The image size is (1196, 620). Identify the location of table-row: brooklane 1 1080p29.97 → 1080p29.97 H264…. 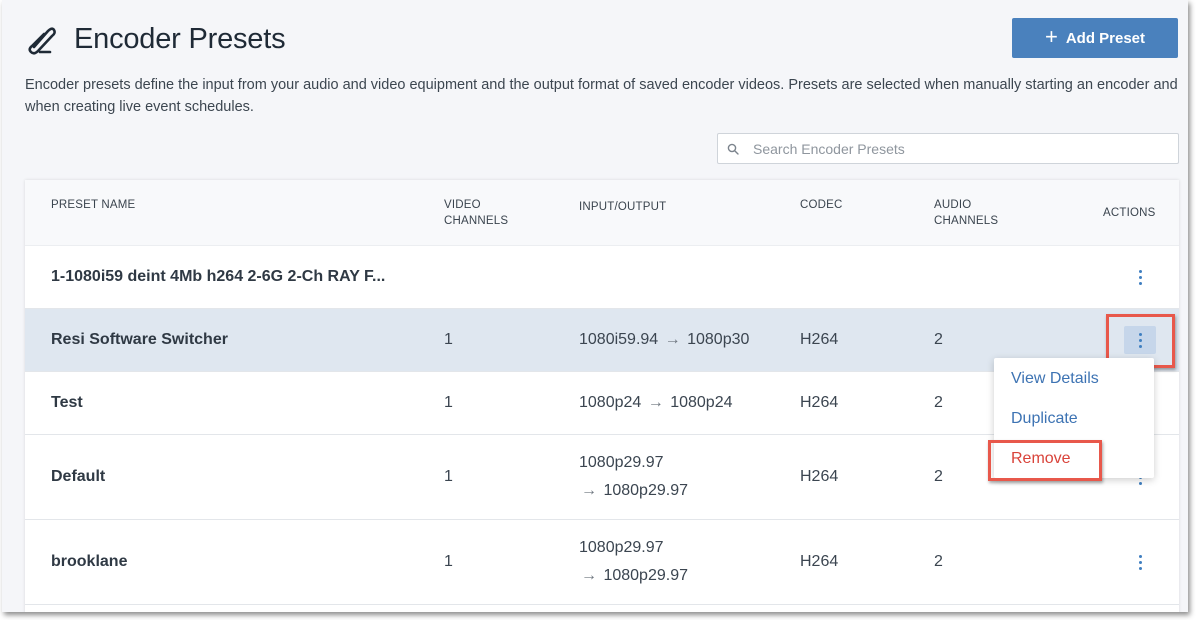
(602, 562).